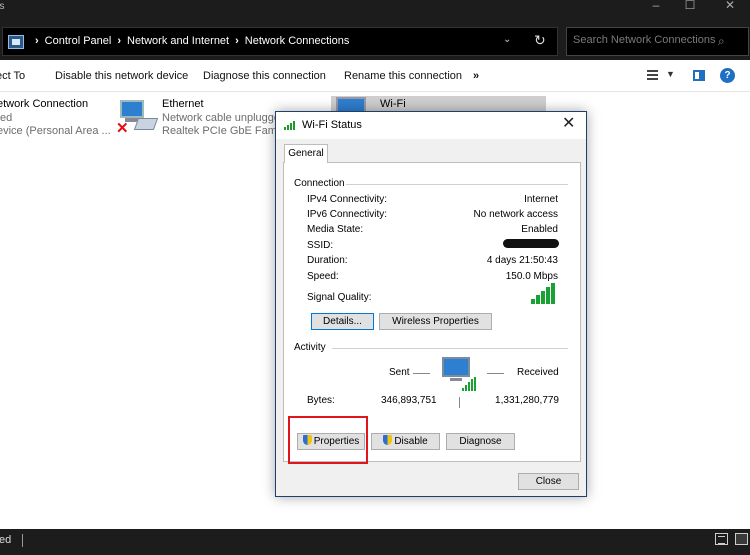 This screenshot has height=555, width=750. I want to click on search-box: ⌕, so click(657, 41).